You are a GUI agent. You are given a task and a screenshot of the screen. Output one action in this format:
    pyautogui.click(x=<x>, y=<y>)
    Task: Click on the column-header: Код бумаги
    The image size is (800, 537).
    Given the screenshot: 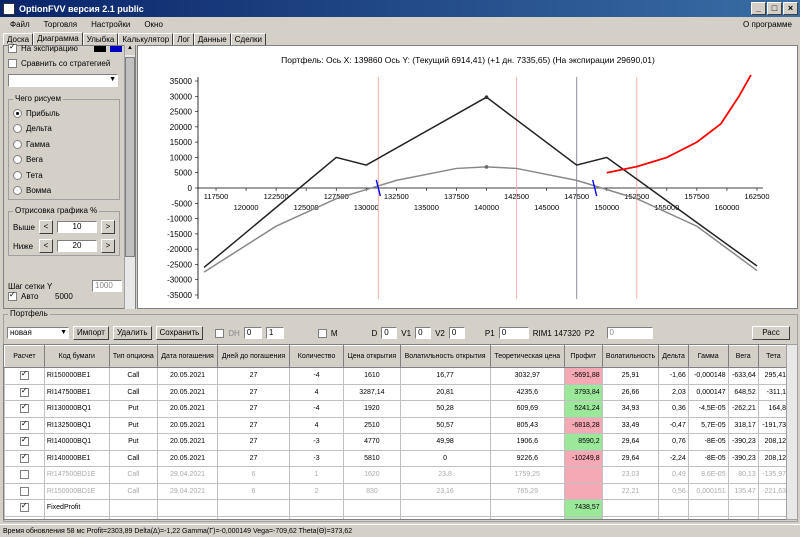 What is the action you would take?
    pyautogui.click(x=76, y=356)
    